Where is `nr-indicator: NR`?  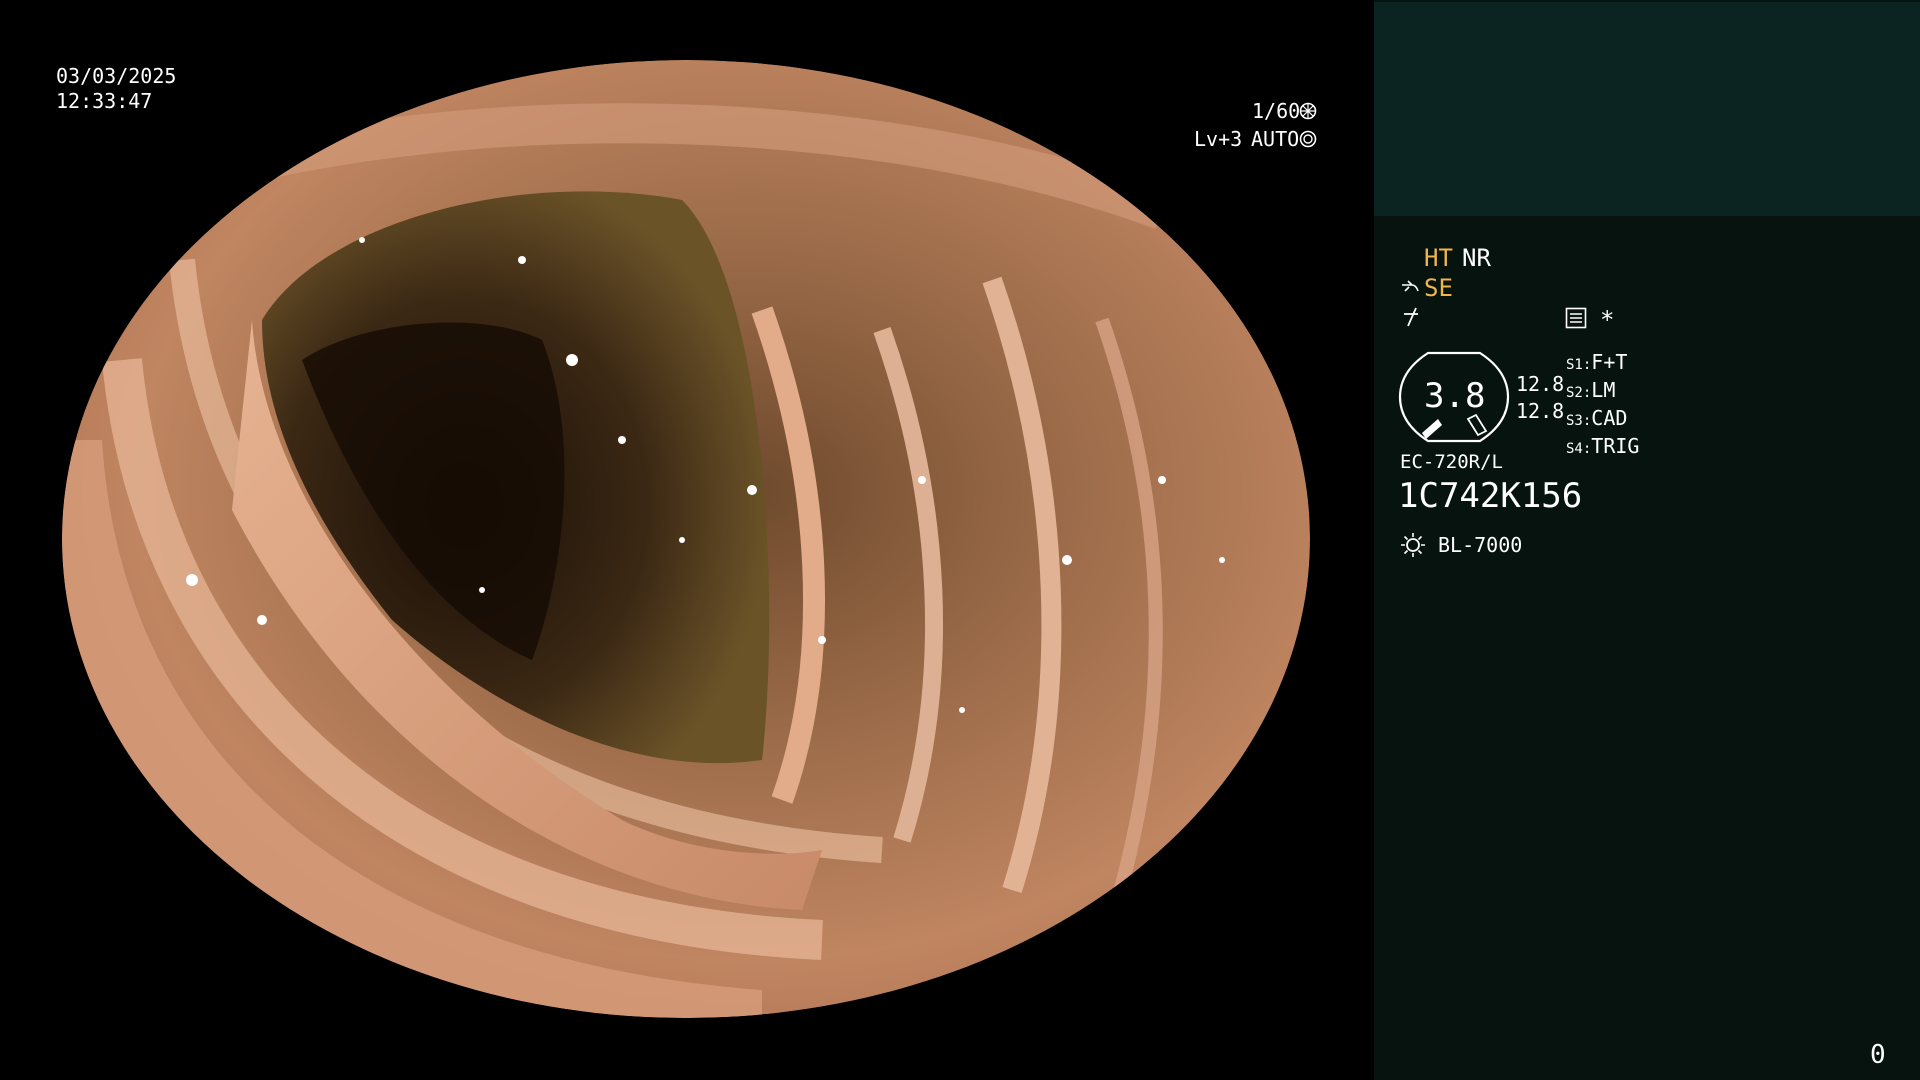 nr-indicator: NR is located at coordinates (1476, 258).